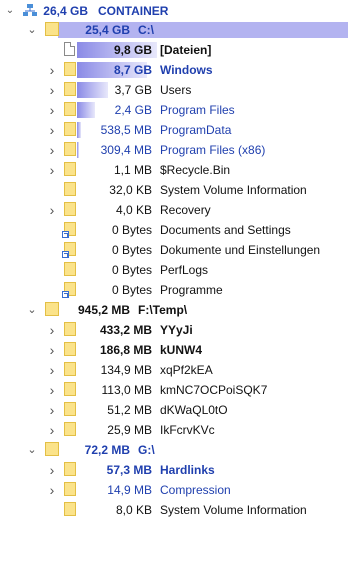 This screenshot has width=361, height=567. Describe the element at coordinates (185, 210) in the screenshot. I see `row-name: Recovery` at that location.